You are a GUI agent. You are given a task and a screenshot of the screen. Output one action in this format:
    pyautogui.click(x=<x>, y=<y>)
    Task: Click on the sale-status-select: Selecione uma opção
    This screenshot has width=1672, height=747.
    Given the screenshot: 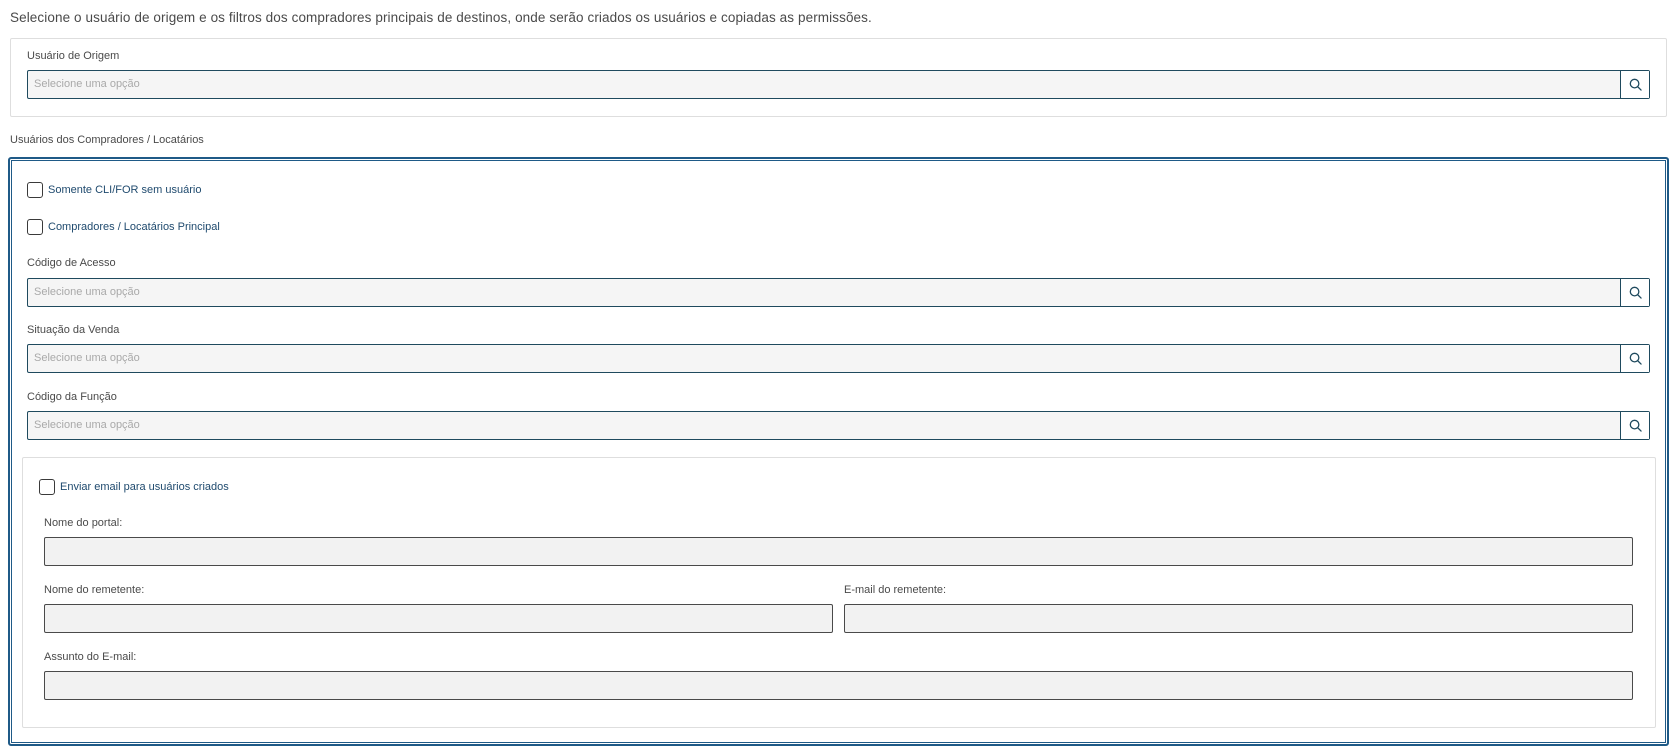 What is the action you would take?
    pyautogui.click(x=838, y=358)
    